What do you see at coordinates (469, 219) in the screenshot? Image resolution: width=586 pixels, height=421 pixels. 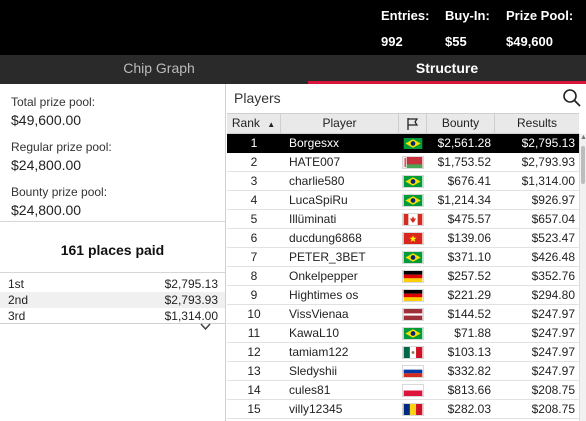 I see `bounty-cell: $475.57` at bounding box center [469, 219].